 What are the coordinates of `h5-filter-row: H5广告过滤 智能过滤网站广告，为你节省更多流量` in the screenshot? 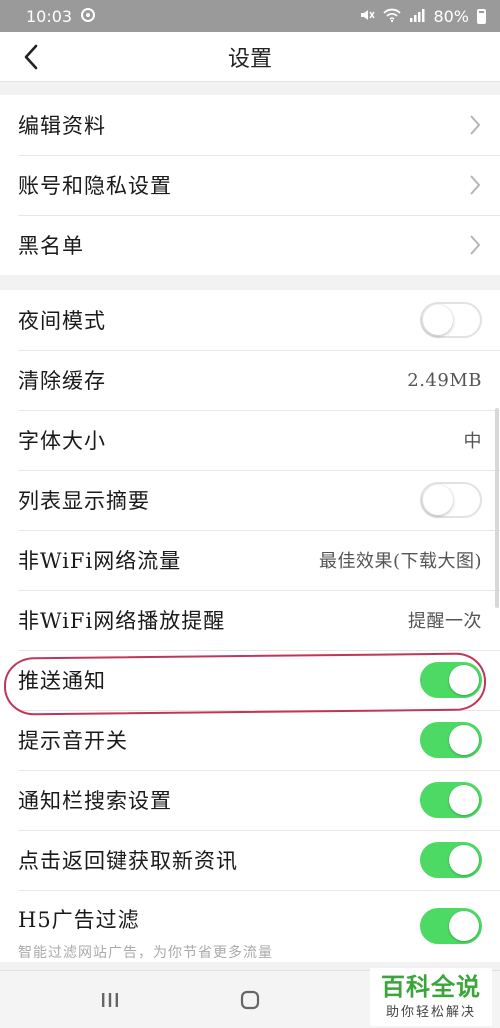 It's located at (250, 926).